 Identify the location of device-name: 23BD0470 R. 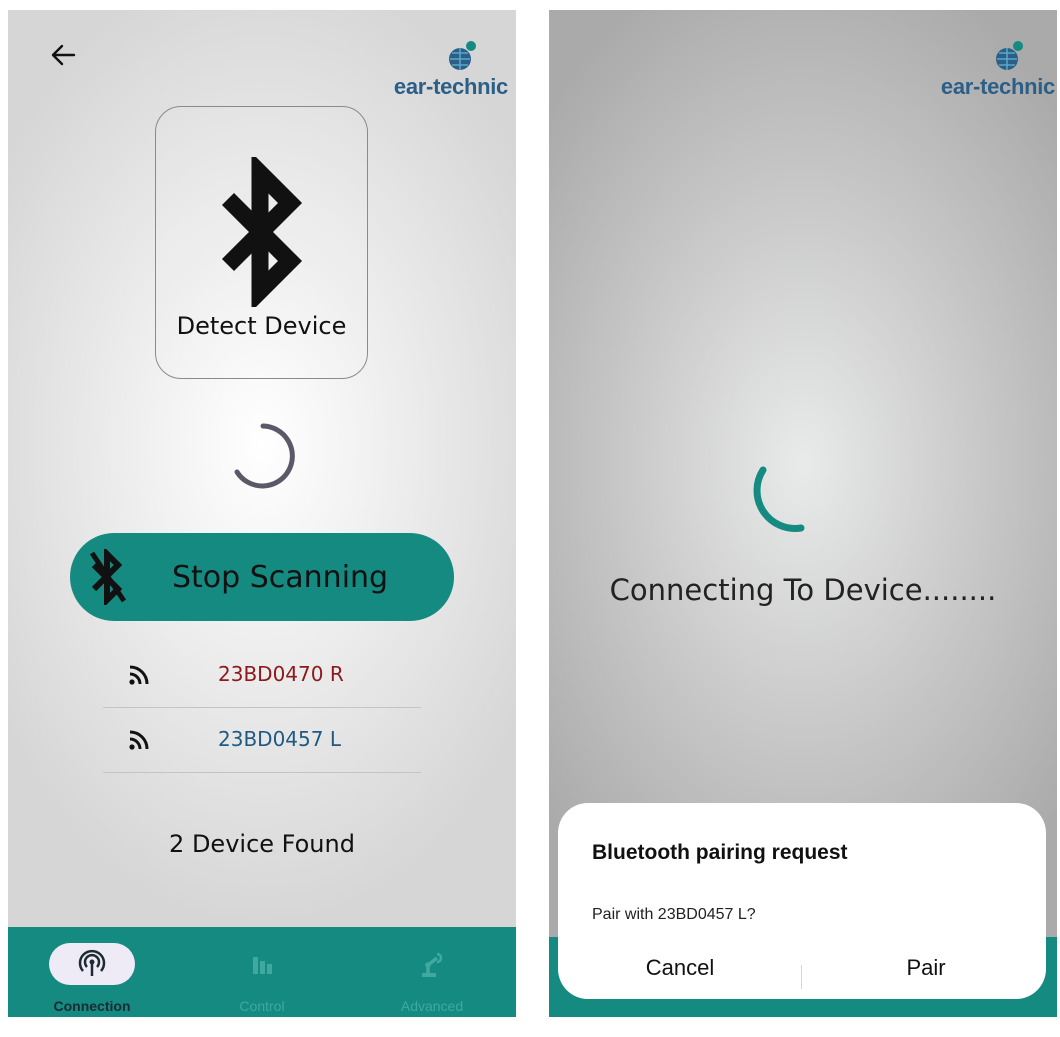
(281, 674).